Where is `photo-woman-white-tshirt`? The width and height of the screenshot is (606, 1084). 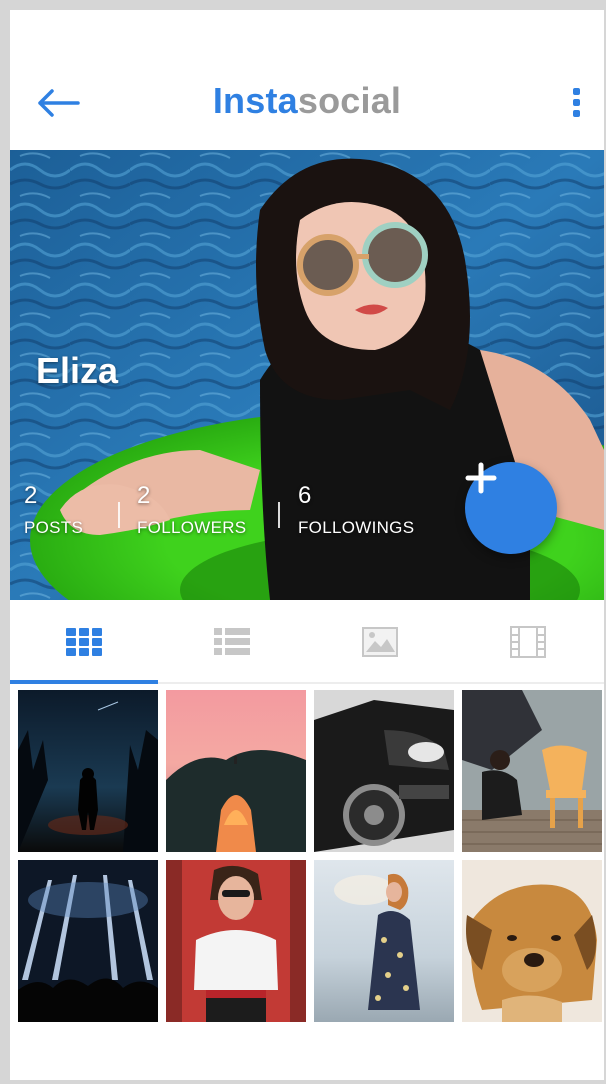 photo-woman-white-tshirt is located at coordinates (236, 941).